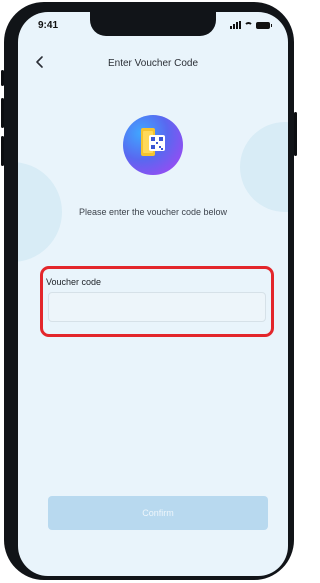  What do you see at coordinates (235, 25) in the screenshot?
I see `signal-icon` at bounding box center [235, 25].